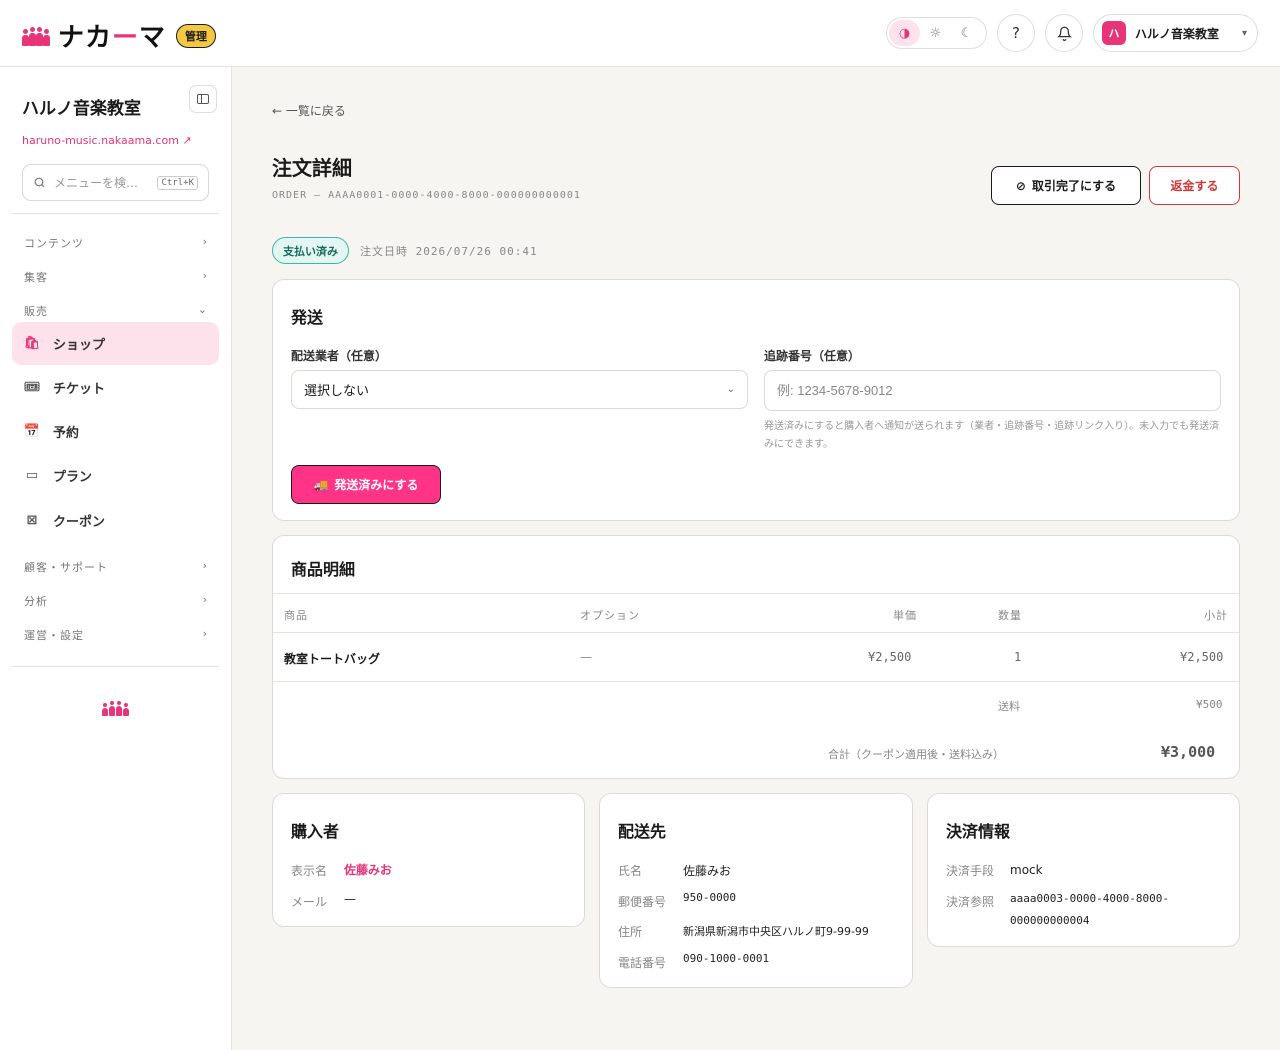  What do you see at coordinates (776, 931) in the screenshot?
I see `address-value: 新潟県新潟市中央区ハルノ町9-99-99` at bounding box center [776, 931].